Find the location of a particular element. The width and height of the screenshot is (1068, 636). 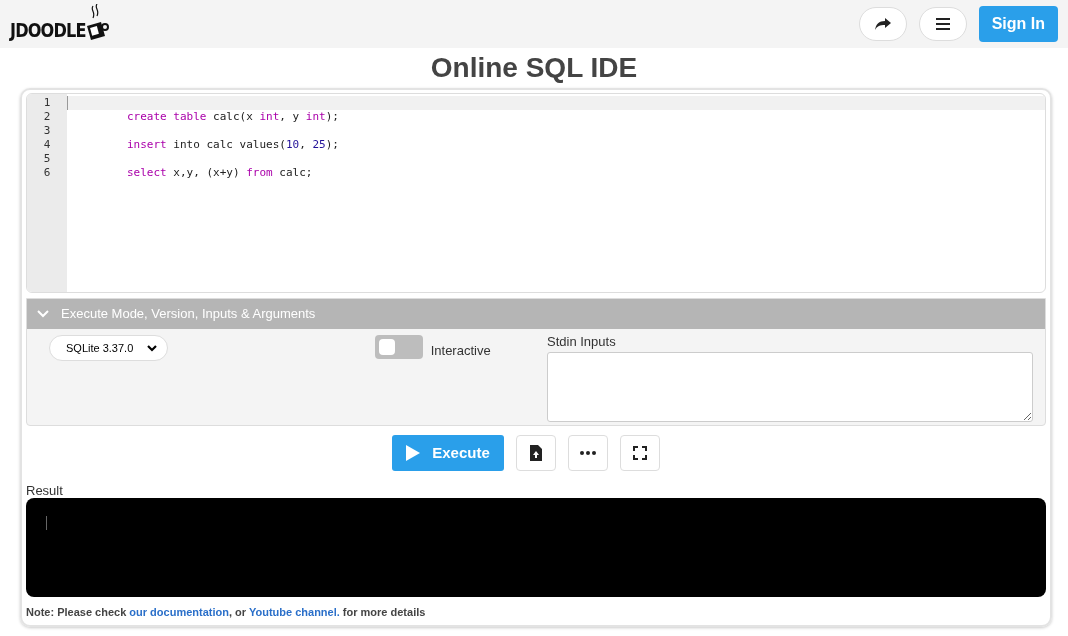

menu-button is located at coordinates (942, 24).